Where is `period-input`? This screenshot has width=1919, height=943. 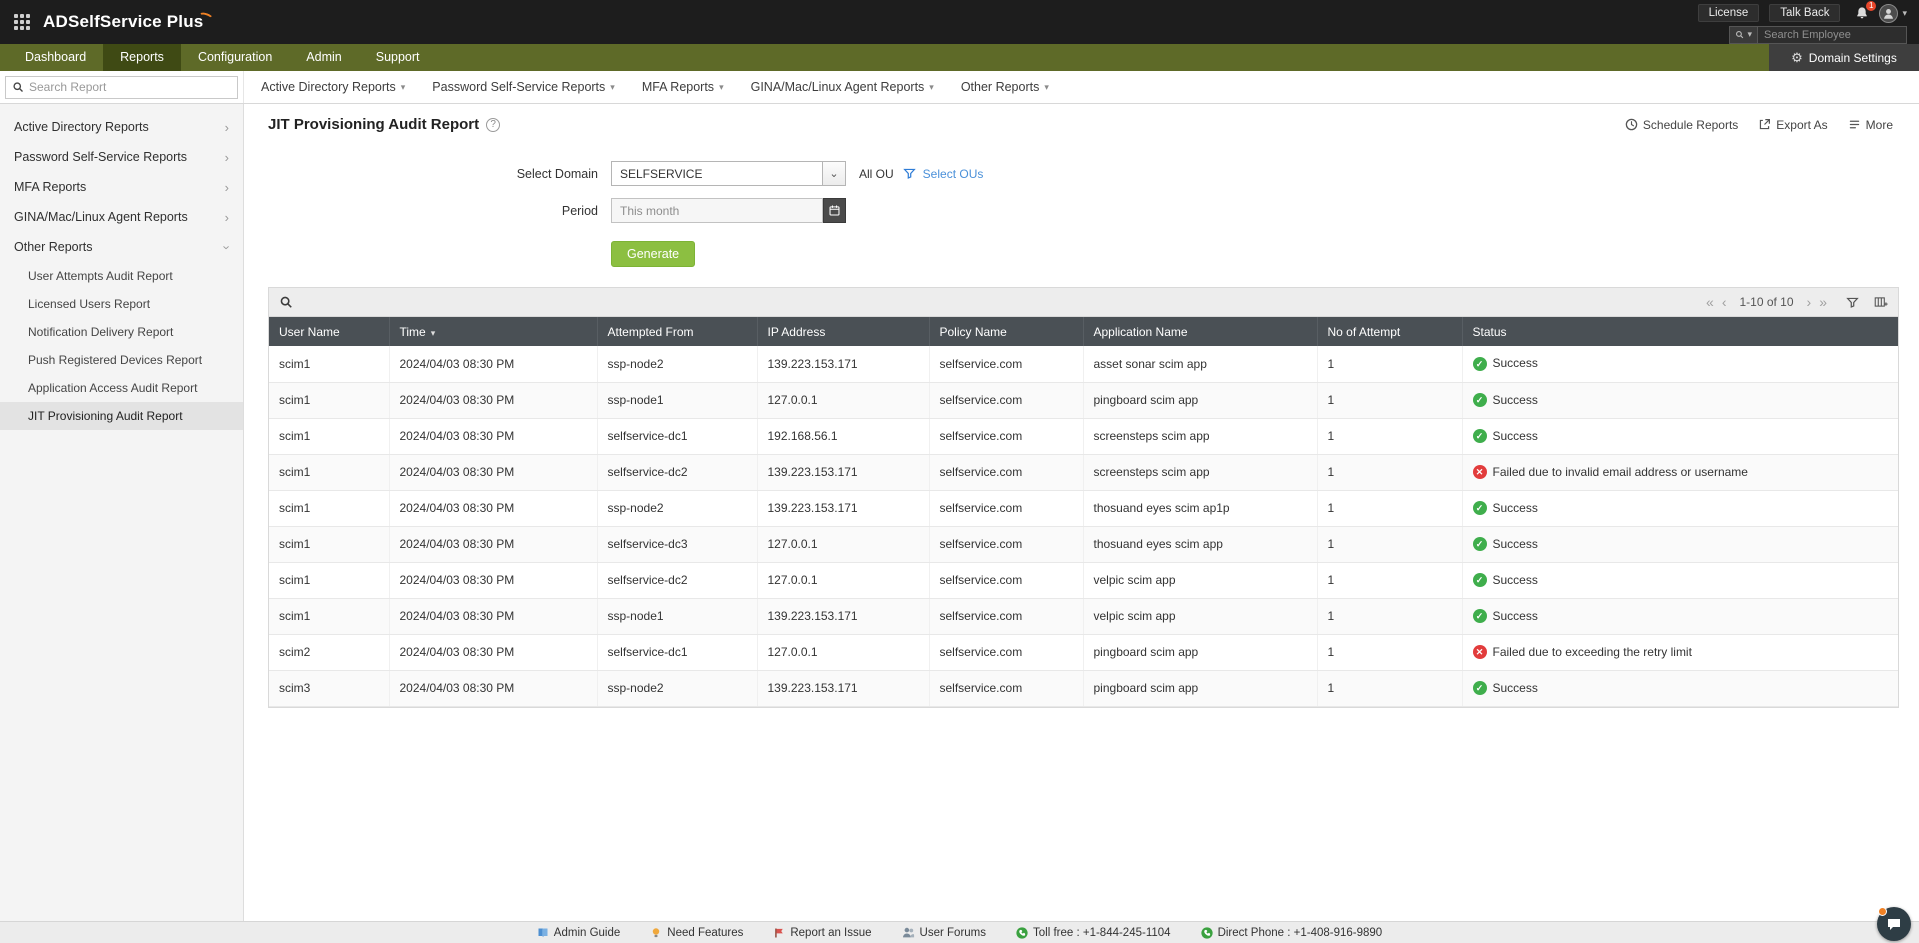 period-input is located at coordinates (717, 210).